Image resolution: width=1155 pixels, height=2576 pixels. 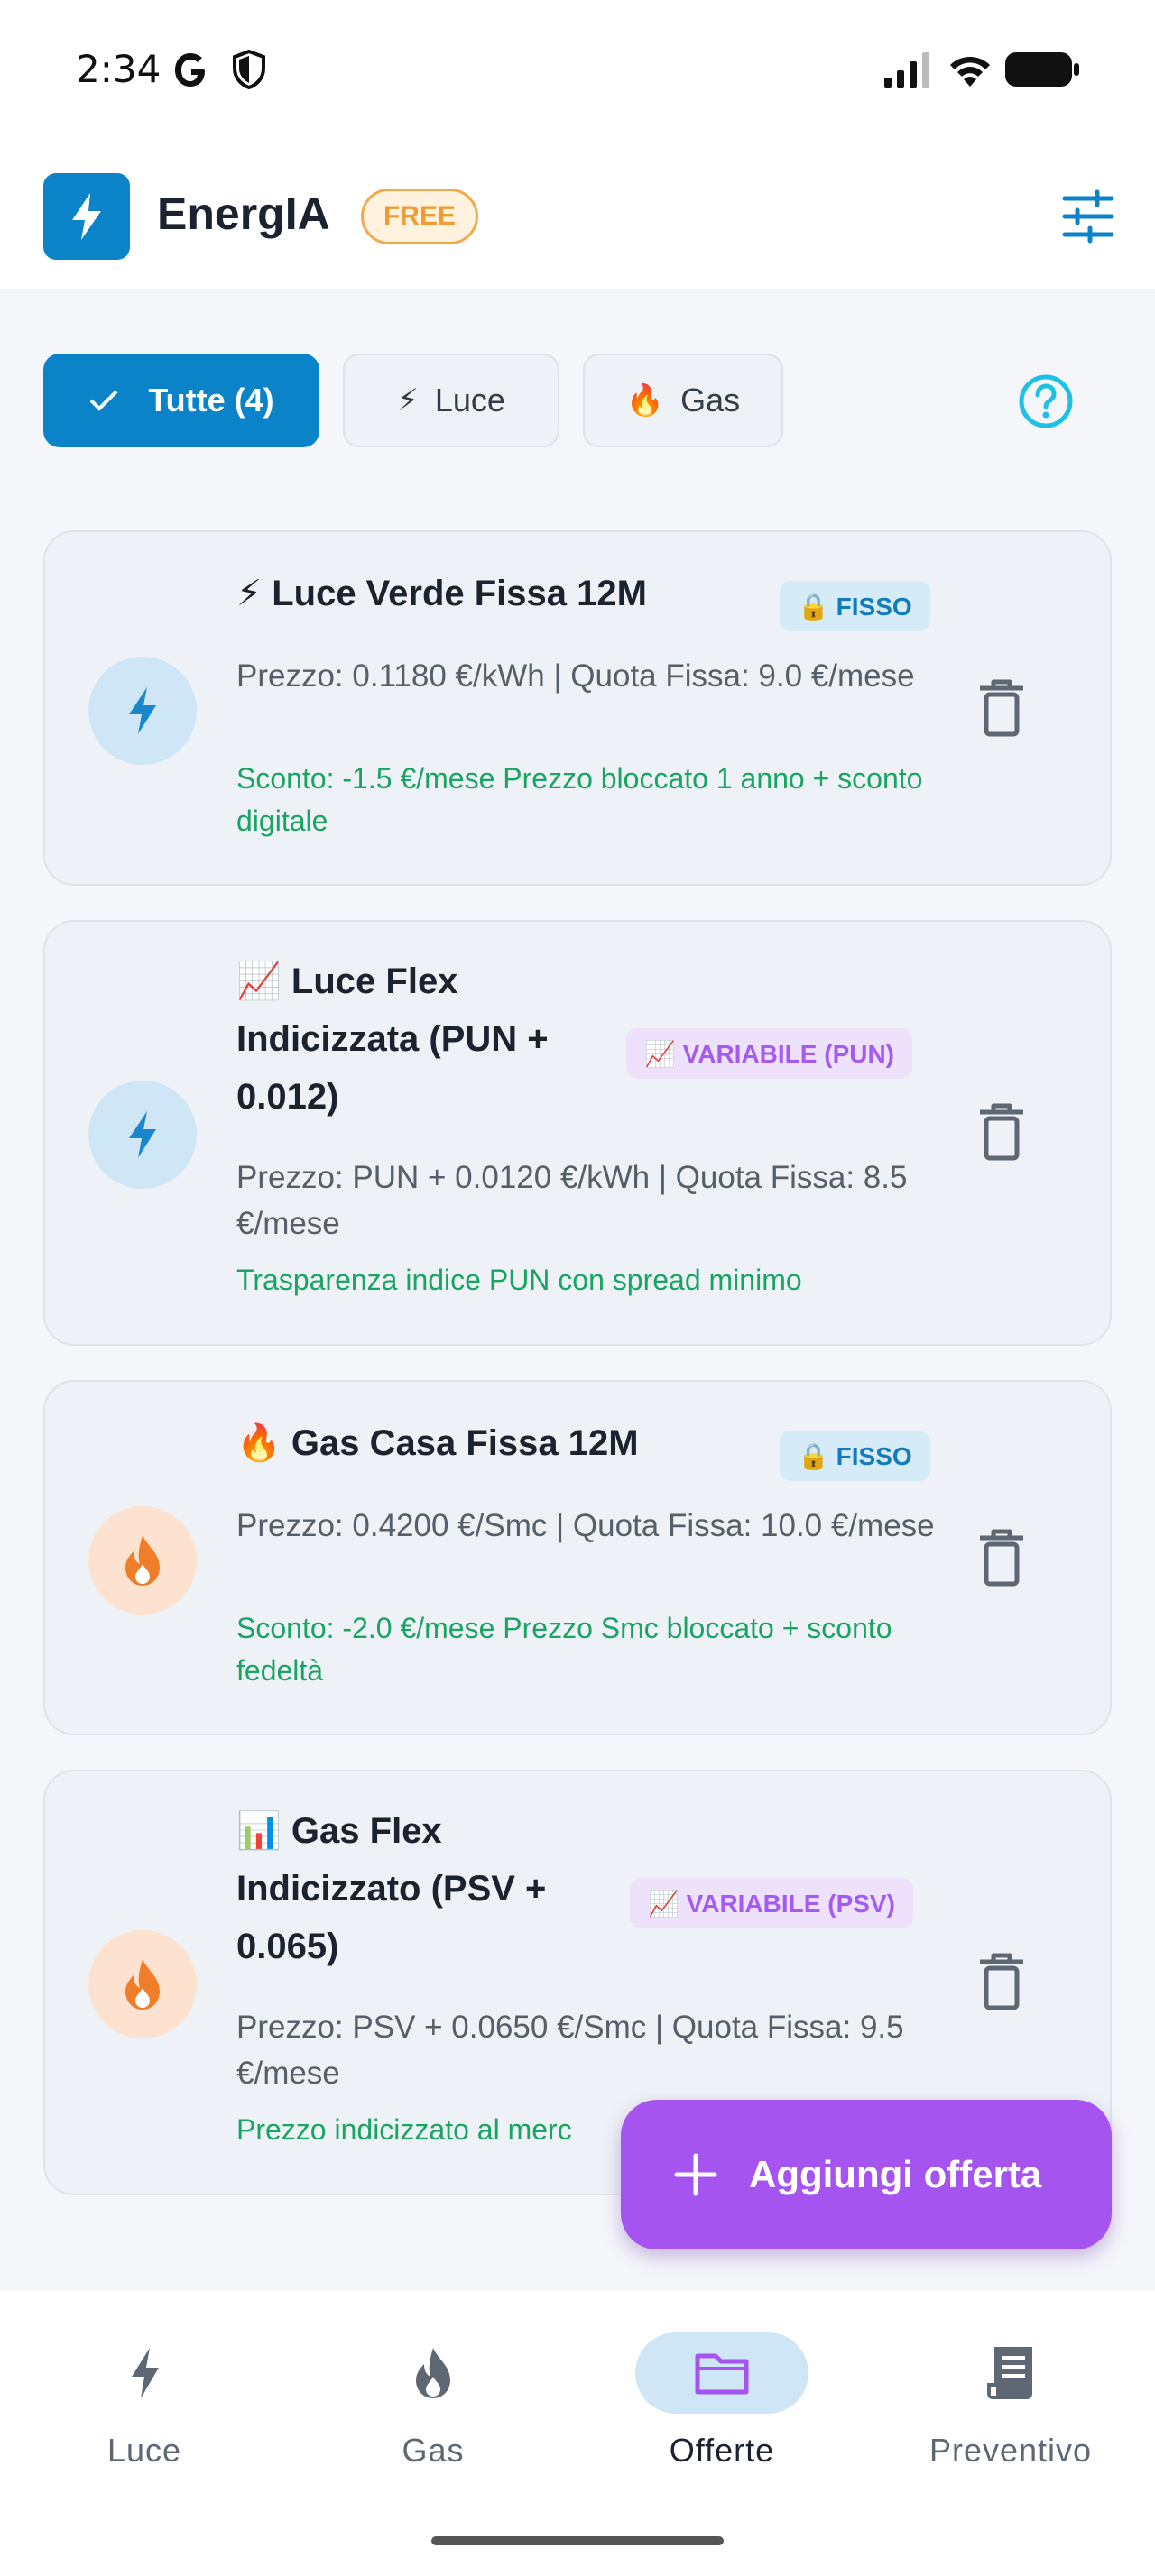 What do you see at coordinates (906, 70) in the screenshot?
I see `signal-icon` at bounding box center [906, 70].